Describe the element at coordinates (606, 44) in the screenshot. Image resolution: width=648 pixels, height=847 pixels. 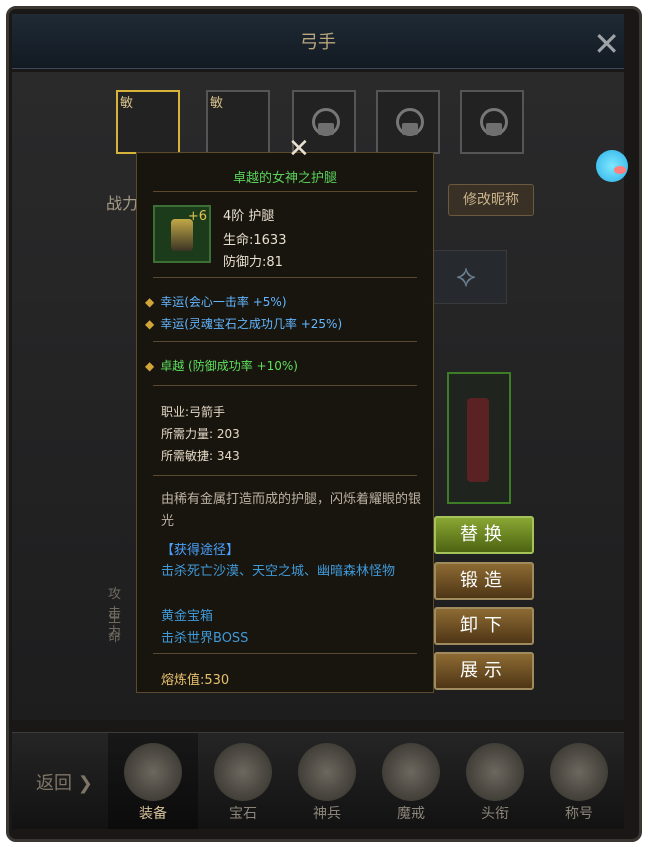
I see `close-icon: ✕` at that location.